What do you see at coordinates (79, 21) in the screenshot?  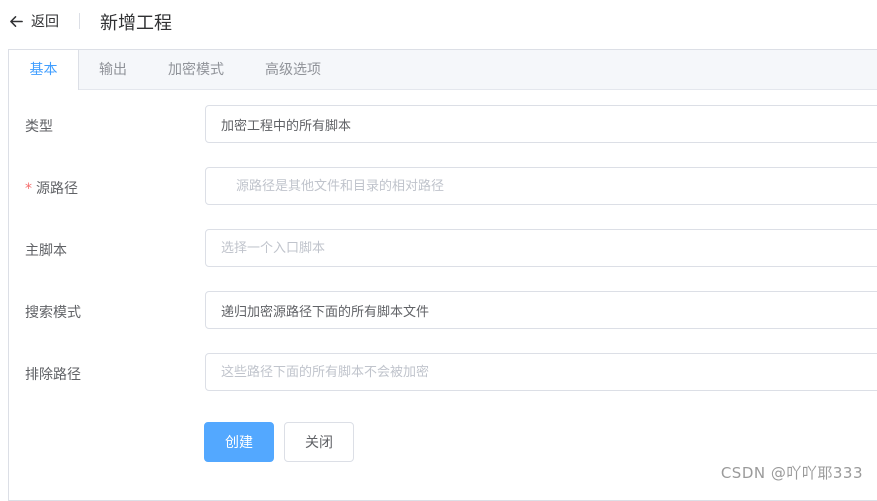 I see `header-divider` at bounding box center [79, 21].